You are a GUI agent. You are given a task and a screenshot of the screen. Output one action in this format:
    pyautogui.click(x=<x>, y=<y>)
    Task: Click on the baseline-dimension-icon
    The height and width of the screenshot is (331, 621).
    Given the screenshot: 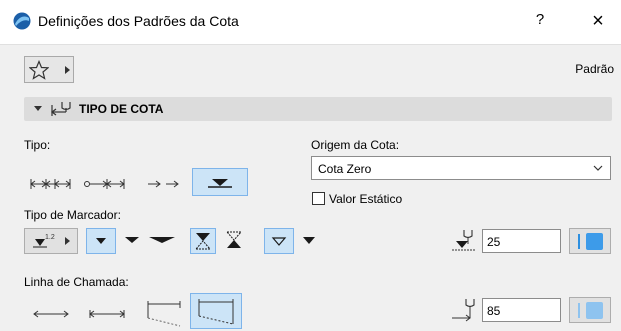 What is the action you would take?
    pyautogui.click(x=104, y=184)
    